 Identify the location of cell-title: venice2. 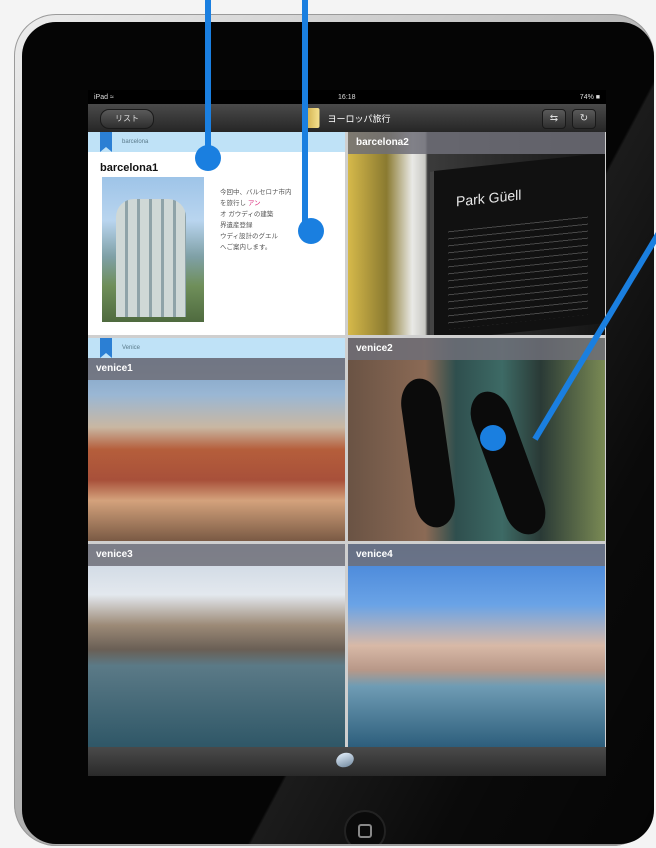
(476, 349).